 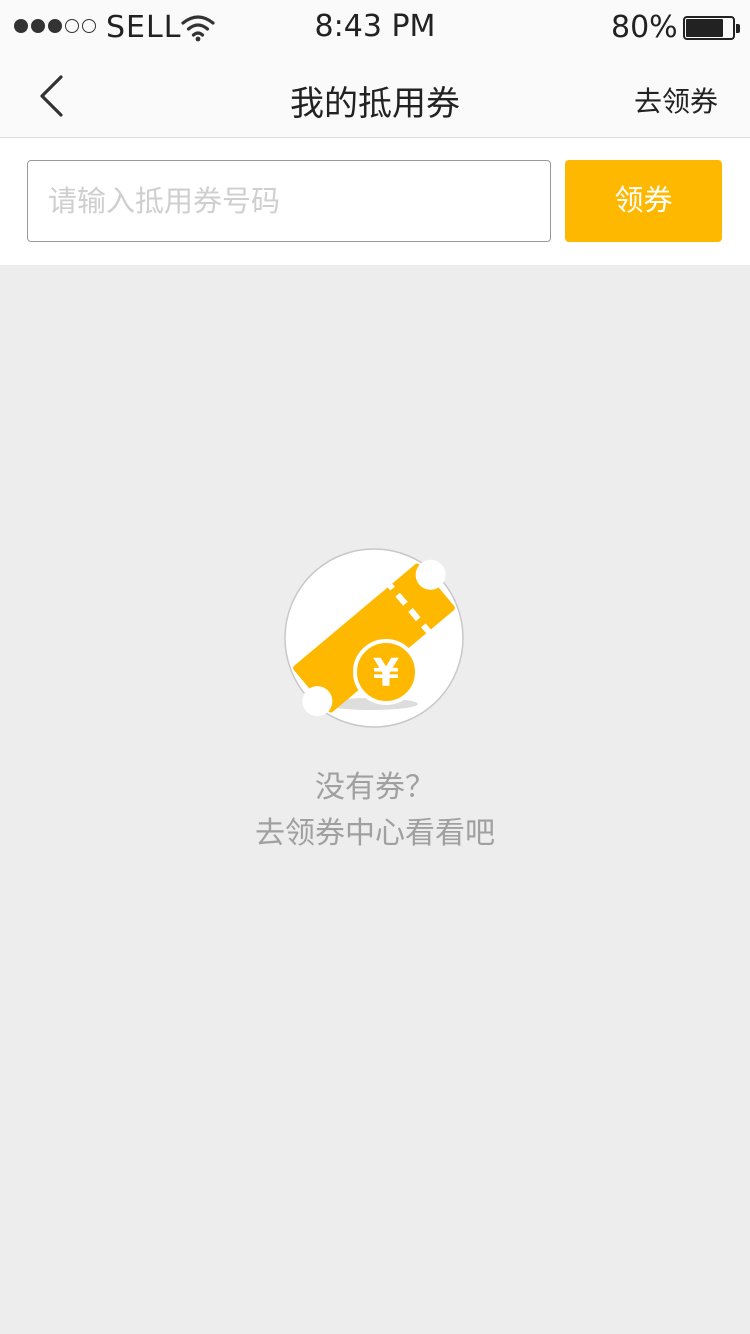 I want to click on go-get-coupons-link: 去领券, so click(x=676, y=100).